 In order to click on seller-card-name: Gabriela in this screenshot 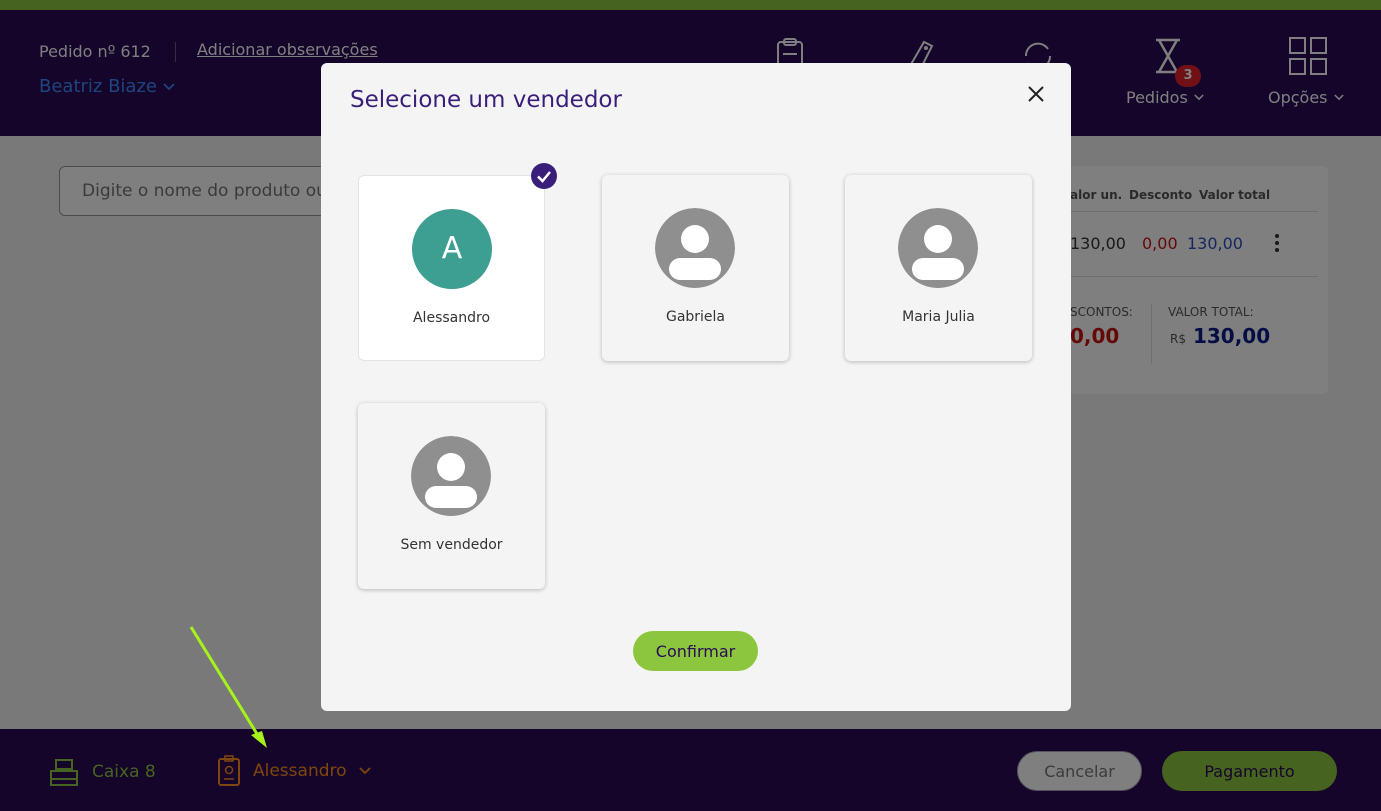, I will do `click(695, 317)`.